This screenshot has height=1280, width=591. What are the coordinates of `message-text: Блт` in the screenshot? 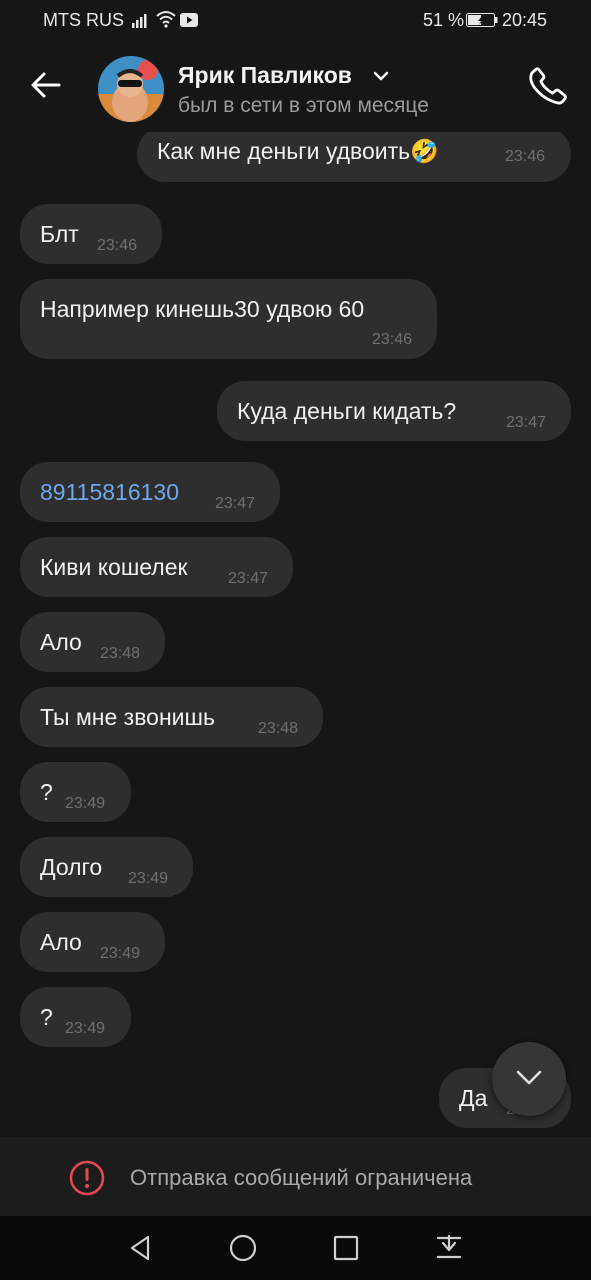 It's located at (59, 234).